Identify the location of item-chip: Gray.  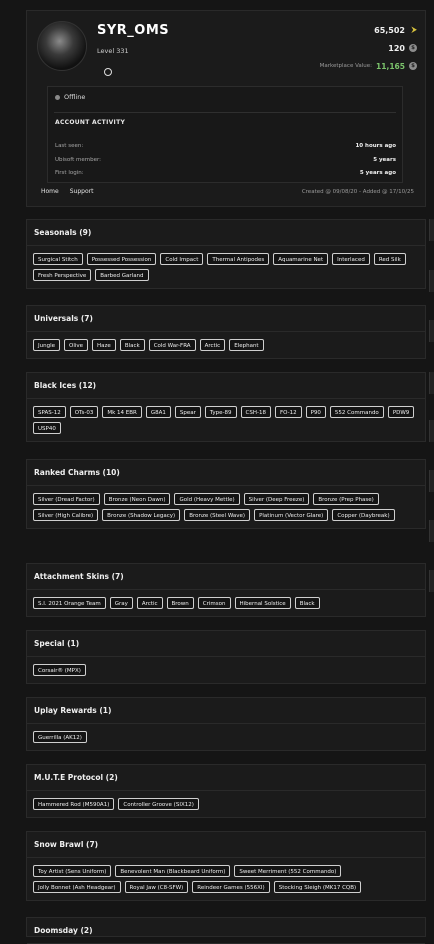
(121, 603).